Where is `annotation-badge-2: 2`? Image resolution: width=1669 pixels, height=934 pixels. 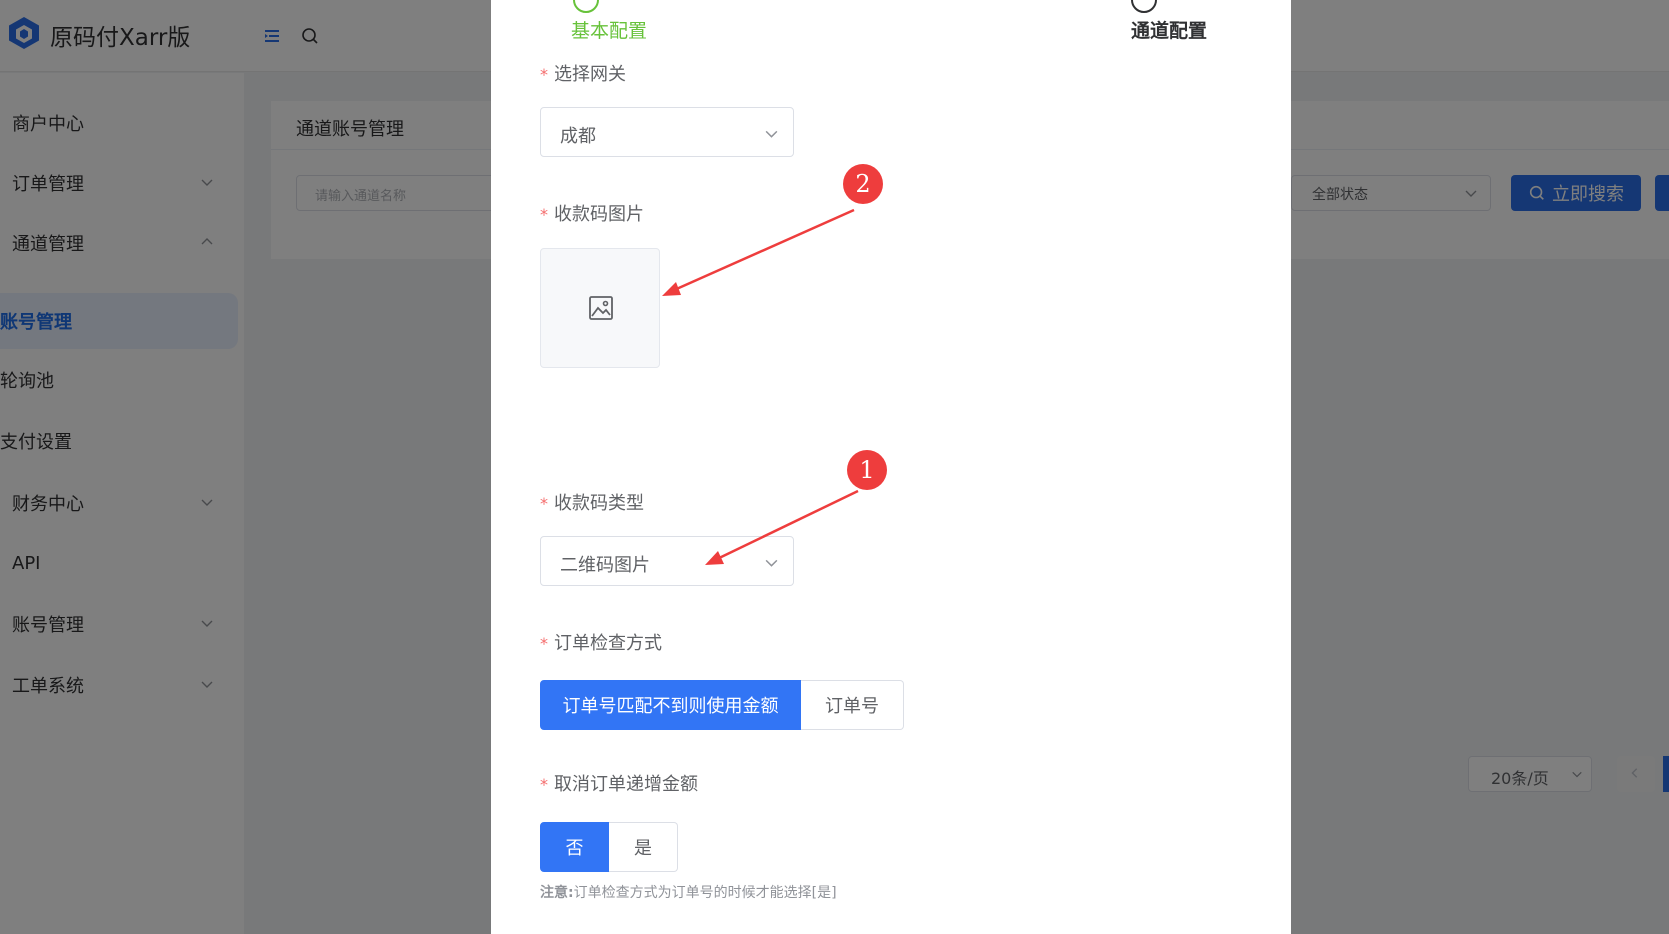 annotation-badge-2: 2 is located at coordinates (863, 184).